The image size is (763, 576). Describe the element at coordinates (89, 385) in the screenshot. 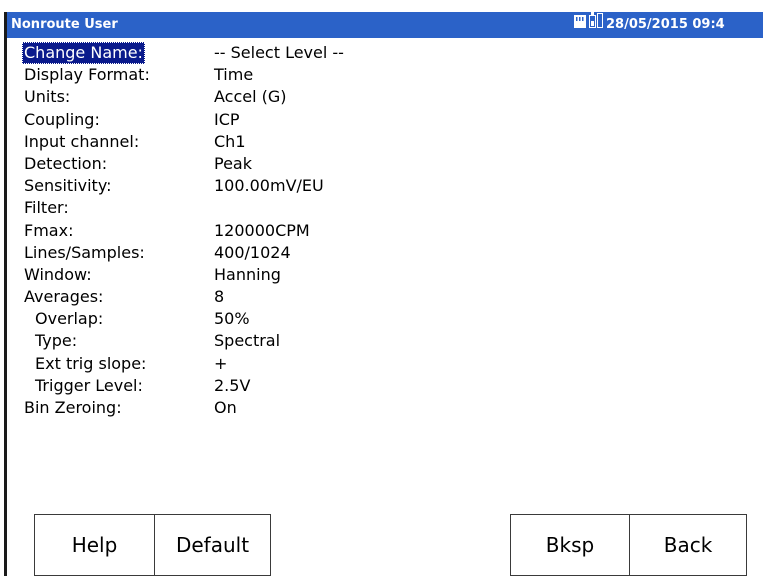

I see `setting-label: Trigger Level:` at that location.